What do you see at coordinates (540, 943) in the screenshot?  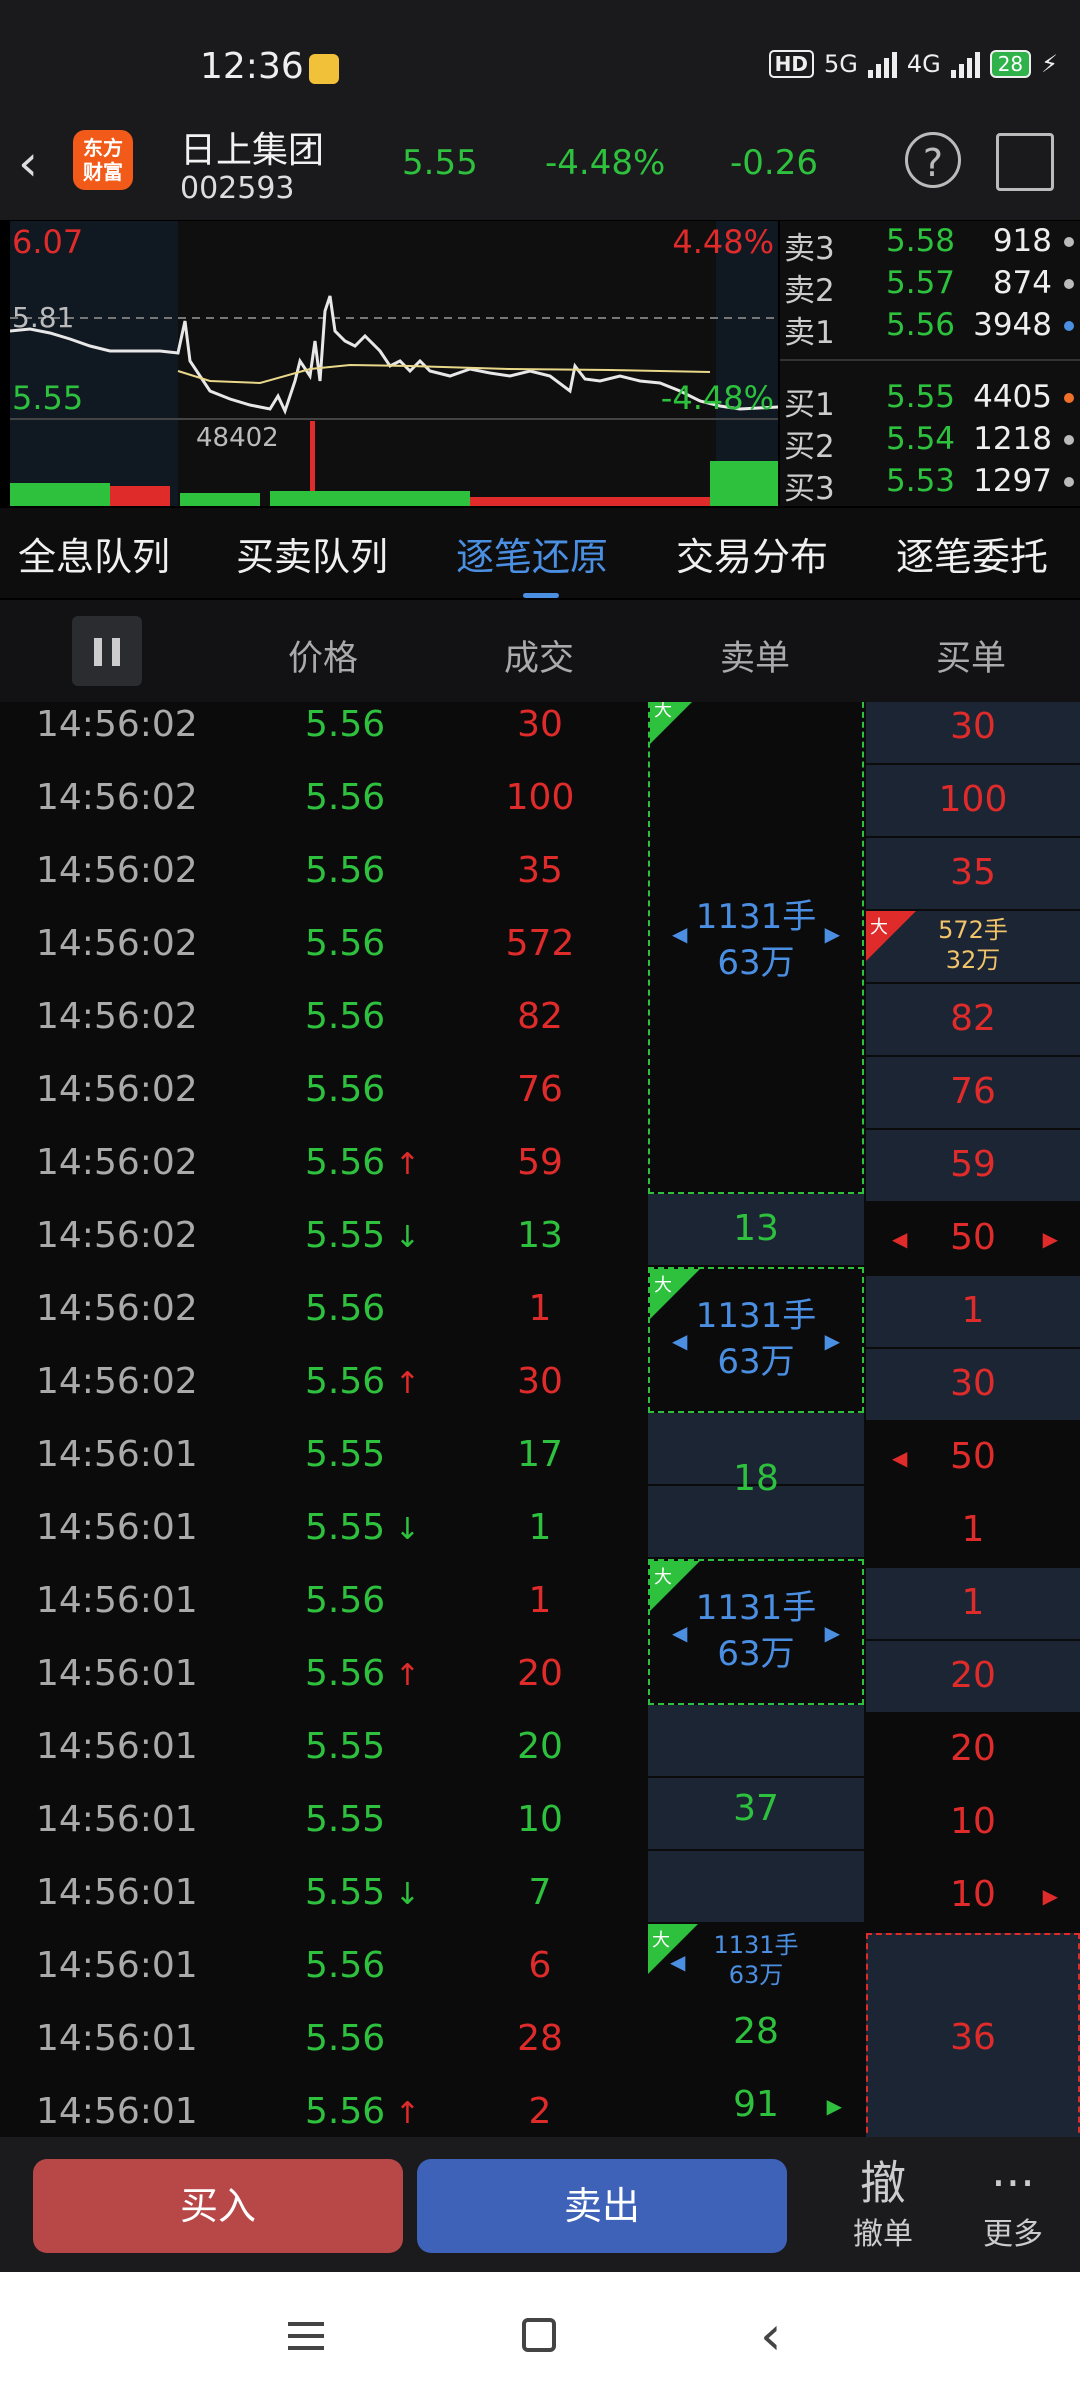 I see `row-volume: 572` at bounding box center [540, 943].